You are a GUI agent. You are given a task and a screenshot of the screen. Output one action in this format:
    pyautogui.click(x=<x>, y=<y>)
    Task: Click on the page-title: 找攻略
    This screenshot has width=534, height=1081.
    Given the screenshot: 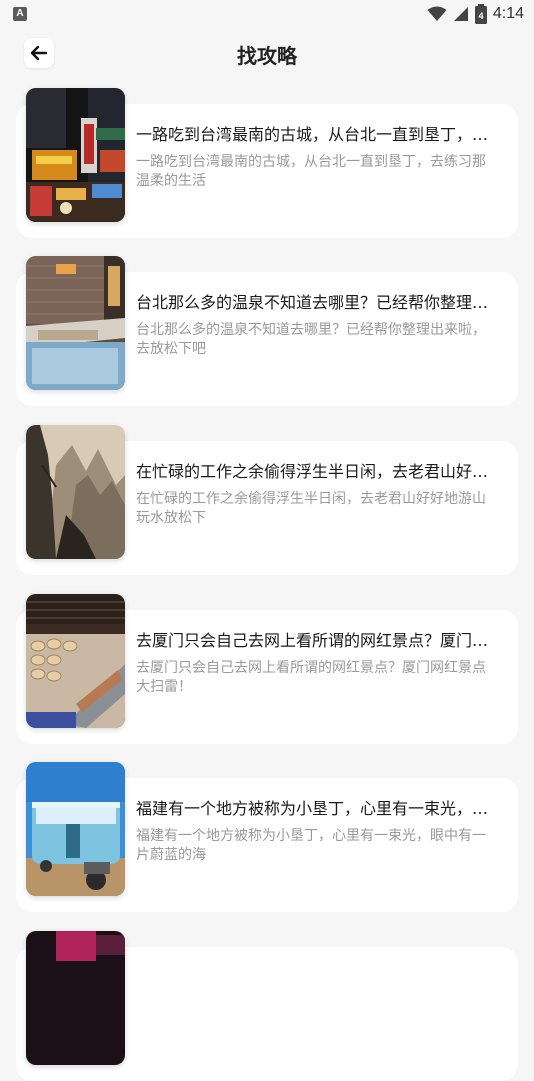 What is the action you would take?
    pyautogui.click(x=267, y=56)
    